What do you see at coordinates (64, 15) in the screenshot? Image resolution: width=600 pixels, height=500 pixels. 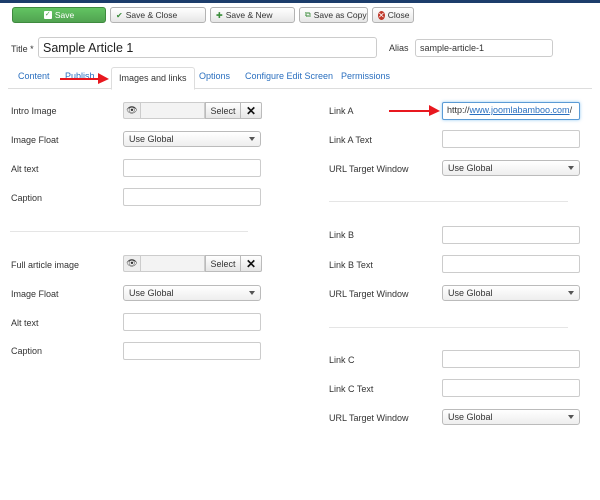 I see `save-label: Save` at bounding box center [64, 15].